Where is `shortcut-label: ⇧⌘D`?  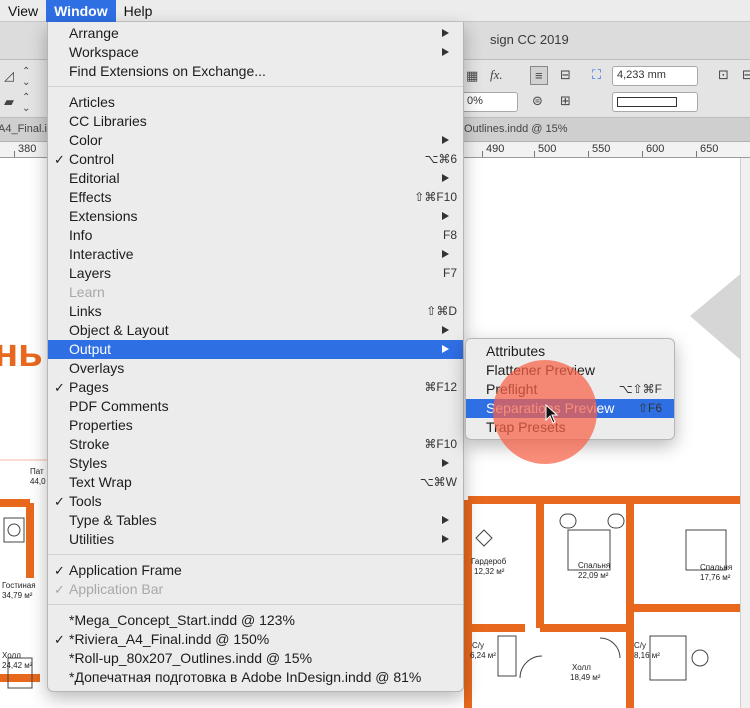
shortcut-label: ⇧⌘D is located at coordinates (441, 311).